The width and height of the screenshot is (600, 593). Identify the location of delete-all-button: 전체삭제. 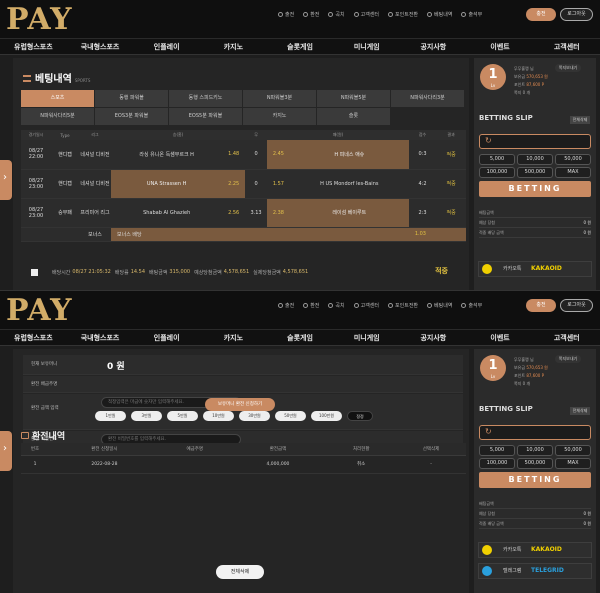
(240, 572).